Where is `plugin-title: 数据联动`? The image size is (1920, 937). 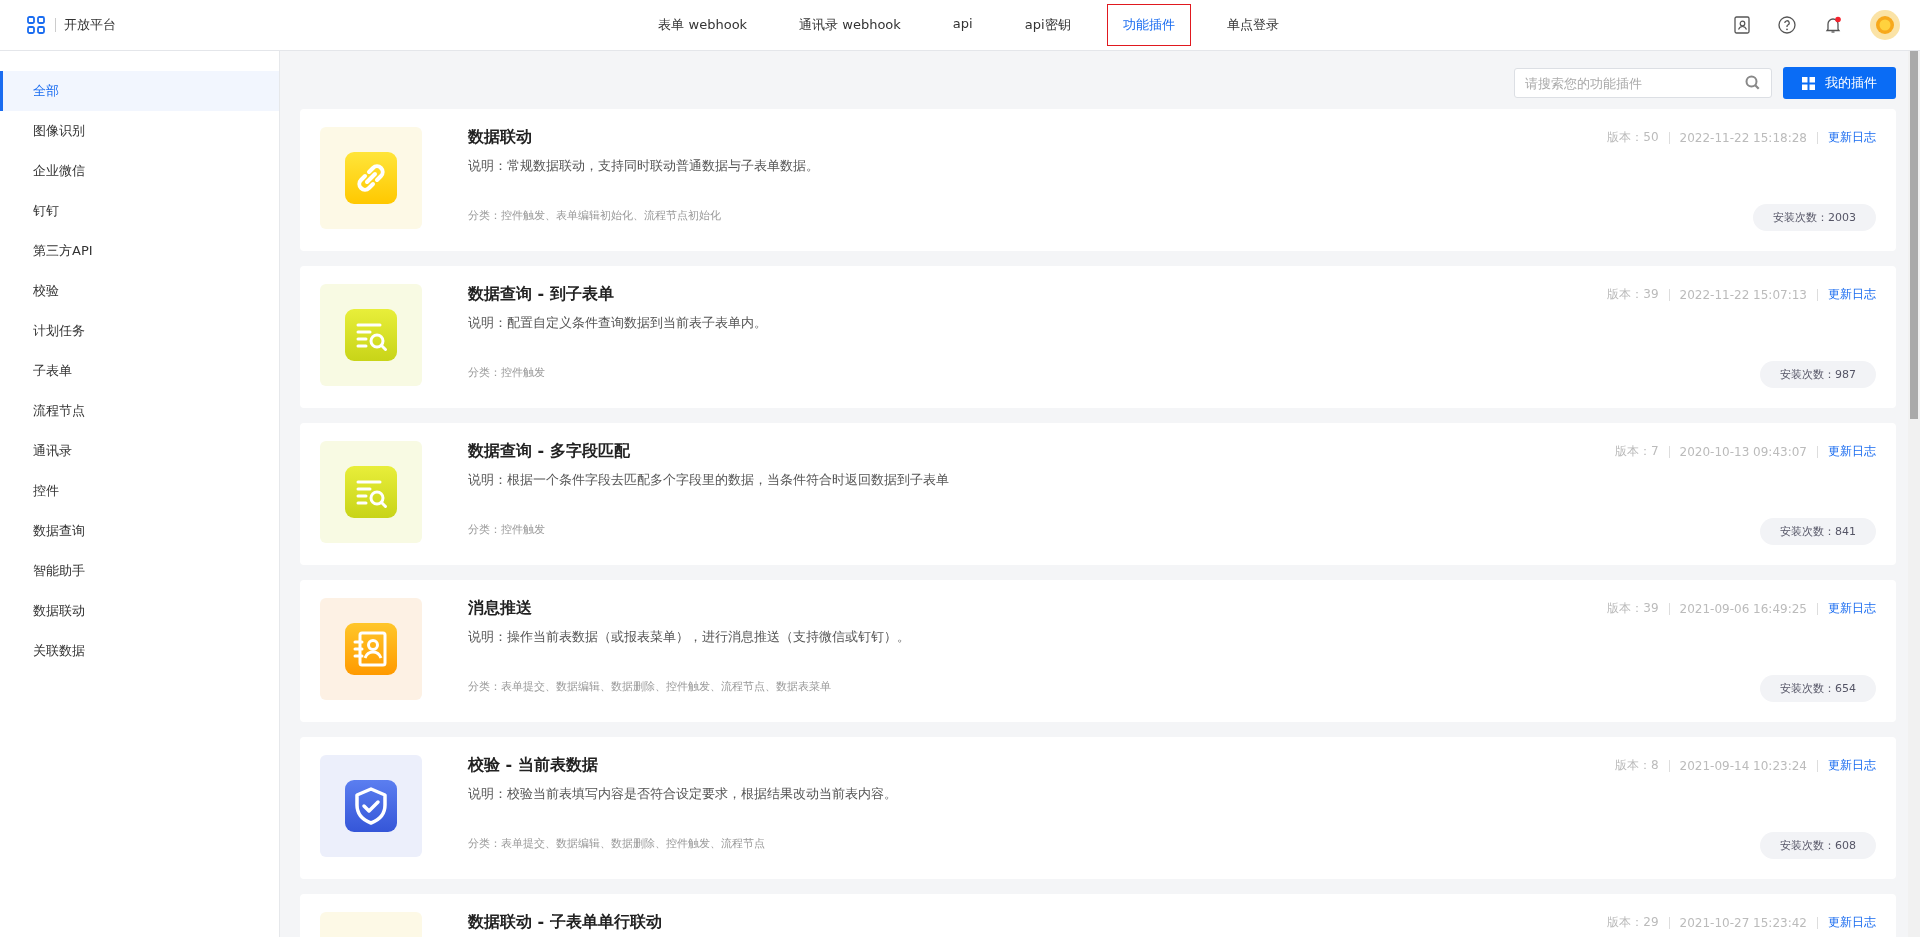
plugin-title: 数据联动 is located at coordinates (500, 137).